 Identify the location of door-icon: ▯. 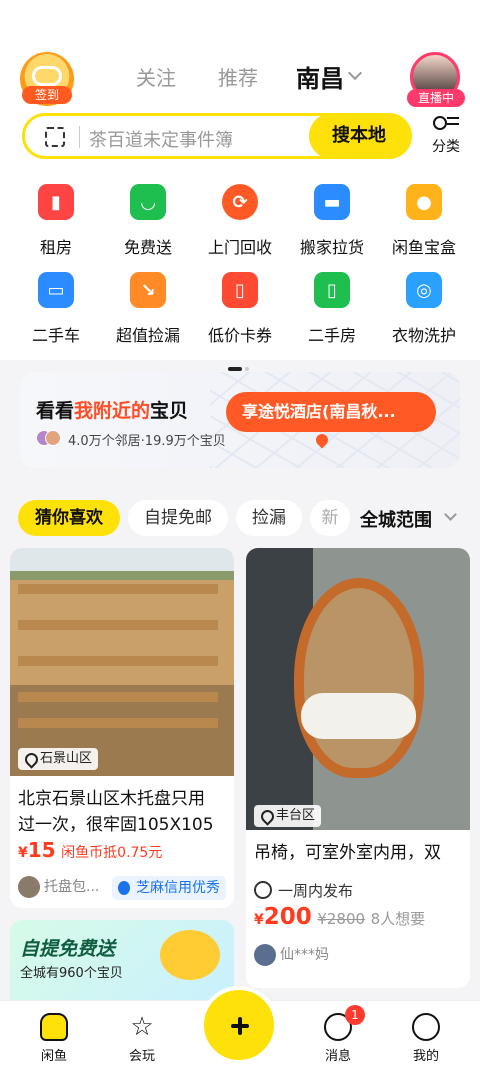
(332, 290).